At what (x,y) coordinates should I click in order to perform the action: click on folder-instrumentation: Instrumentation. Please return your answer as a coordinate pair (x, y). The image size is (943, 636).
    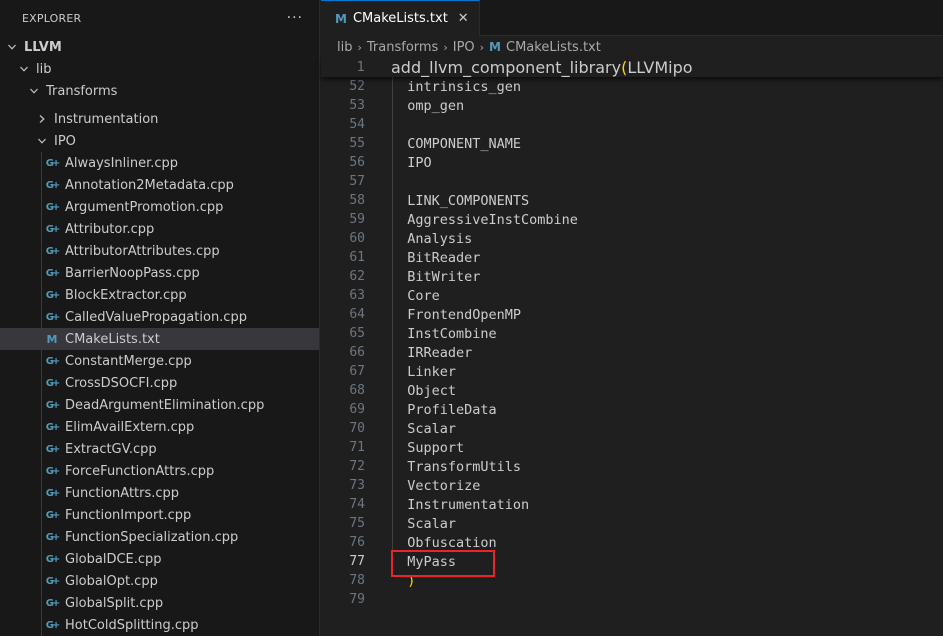
    Looking at the image, I should click on (159, 119).